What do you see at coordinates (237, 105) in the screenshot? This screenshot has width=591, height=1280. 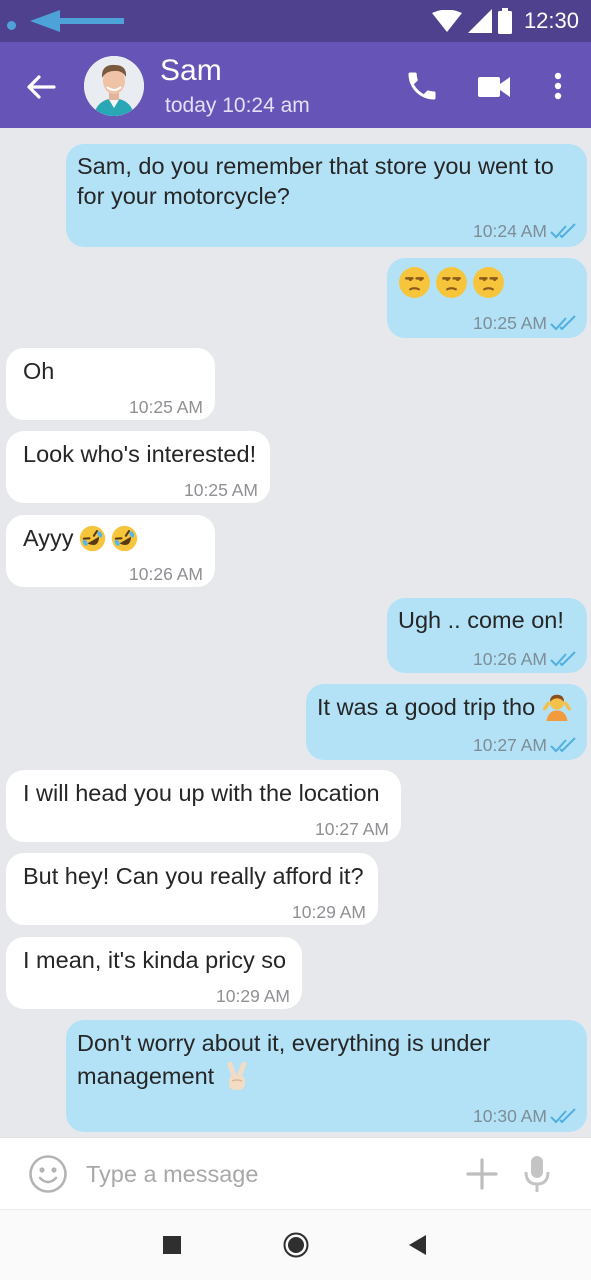 I see `last-seen-status: today 10:24 am` at bounding box center [237, 105].